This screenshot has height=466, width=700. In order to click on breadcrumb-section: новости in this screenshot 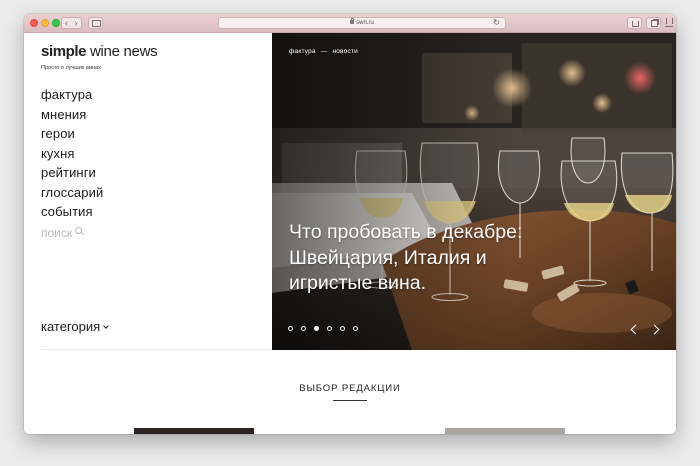, I will do `click(344, 51)`.